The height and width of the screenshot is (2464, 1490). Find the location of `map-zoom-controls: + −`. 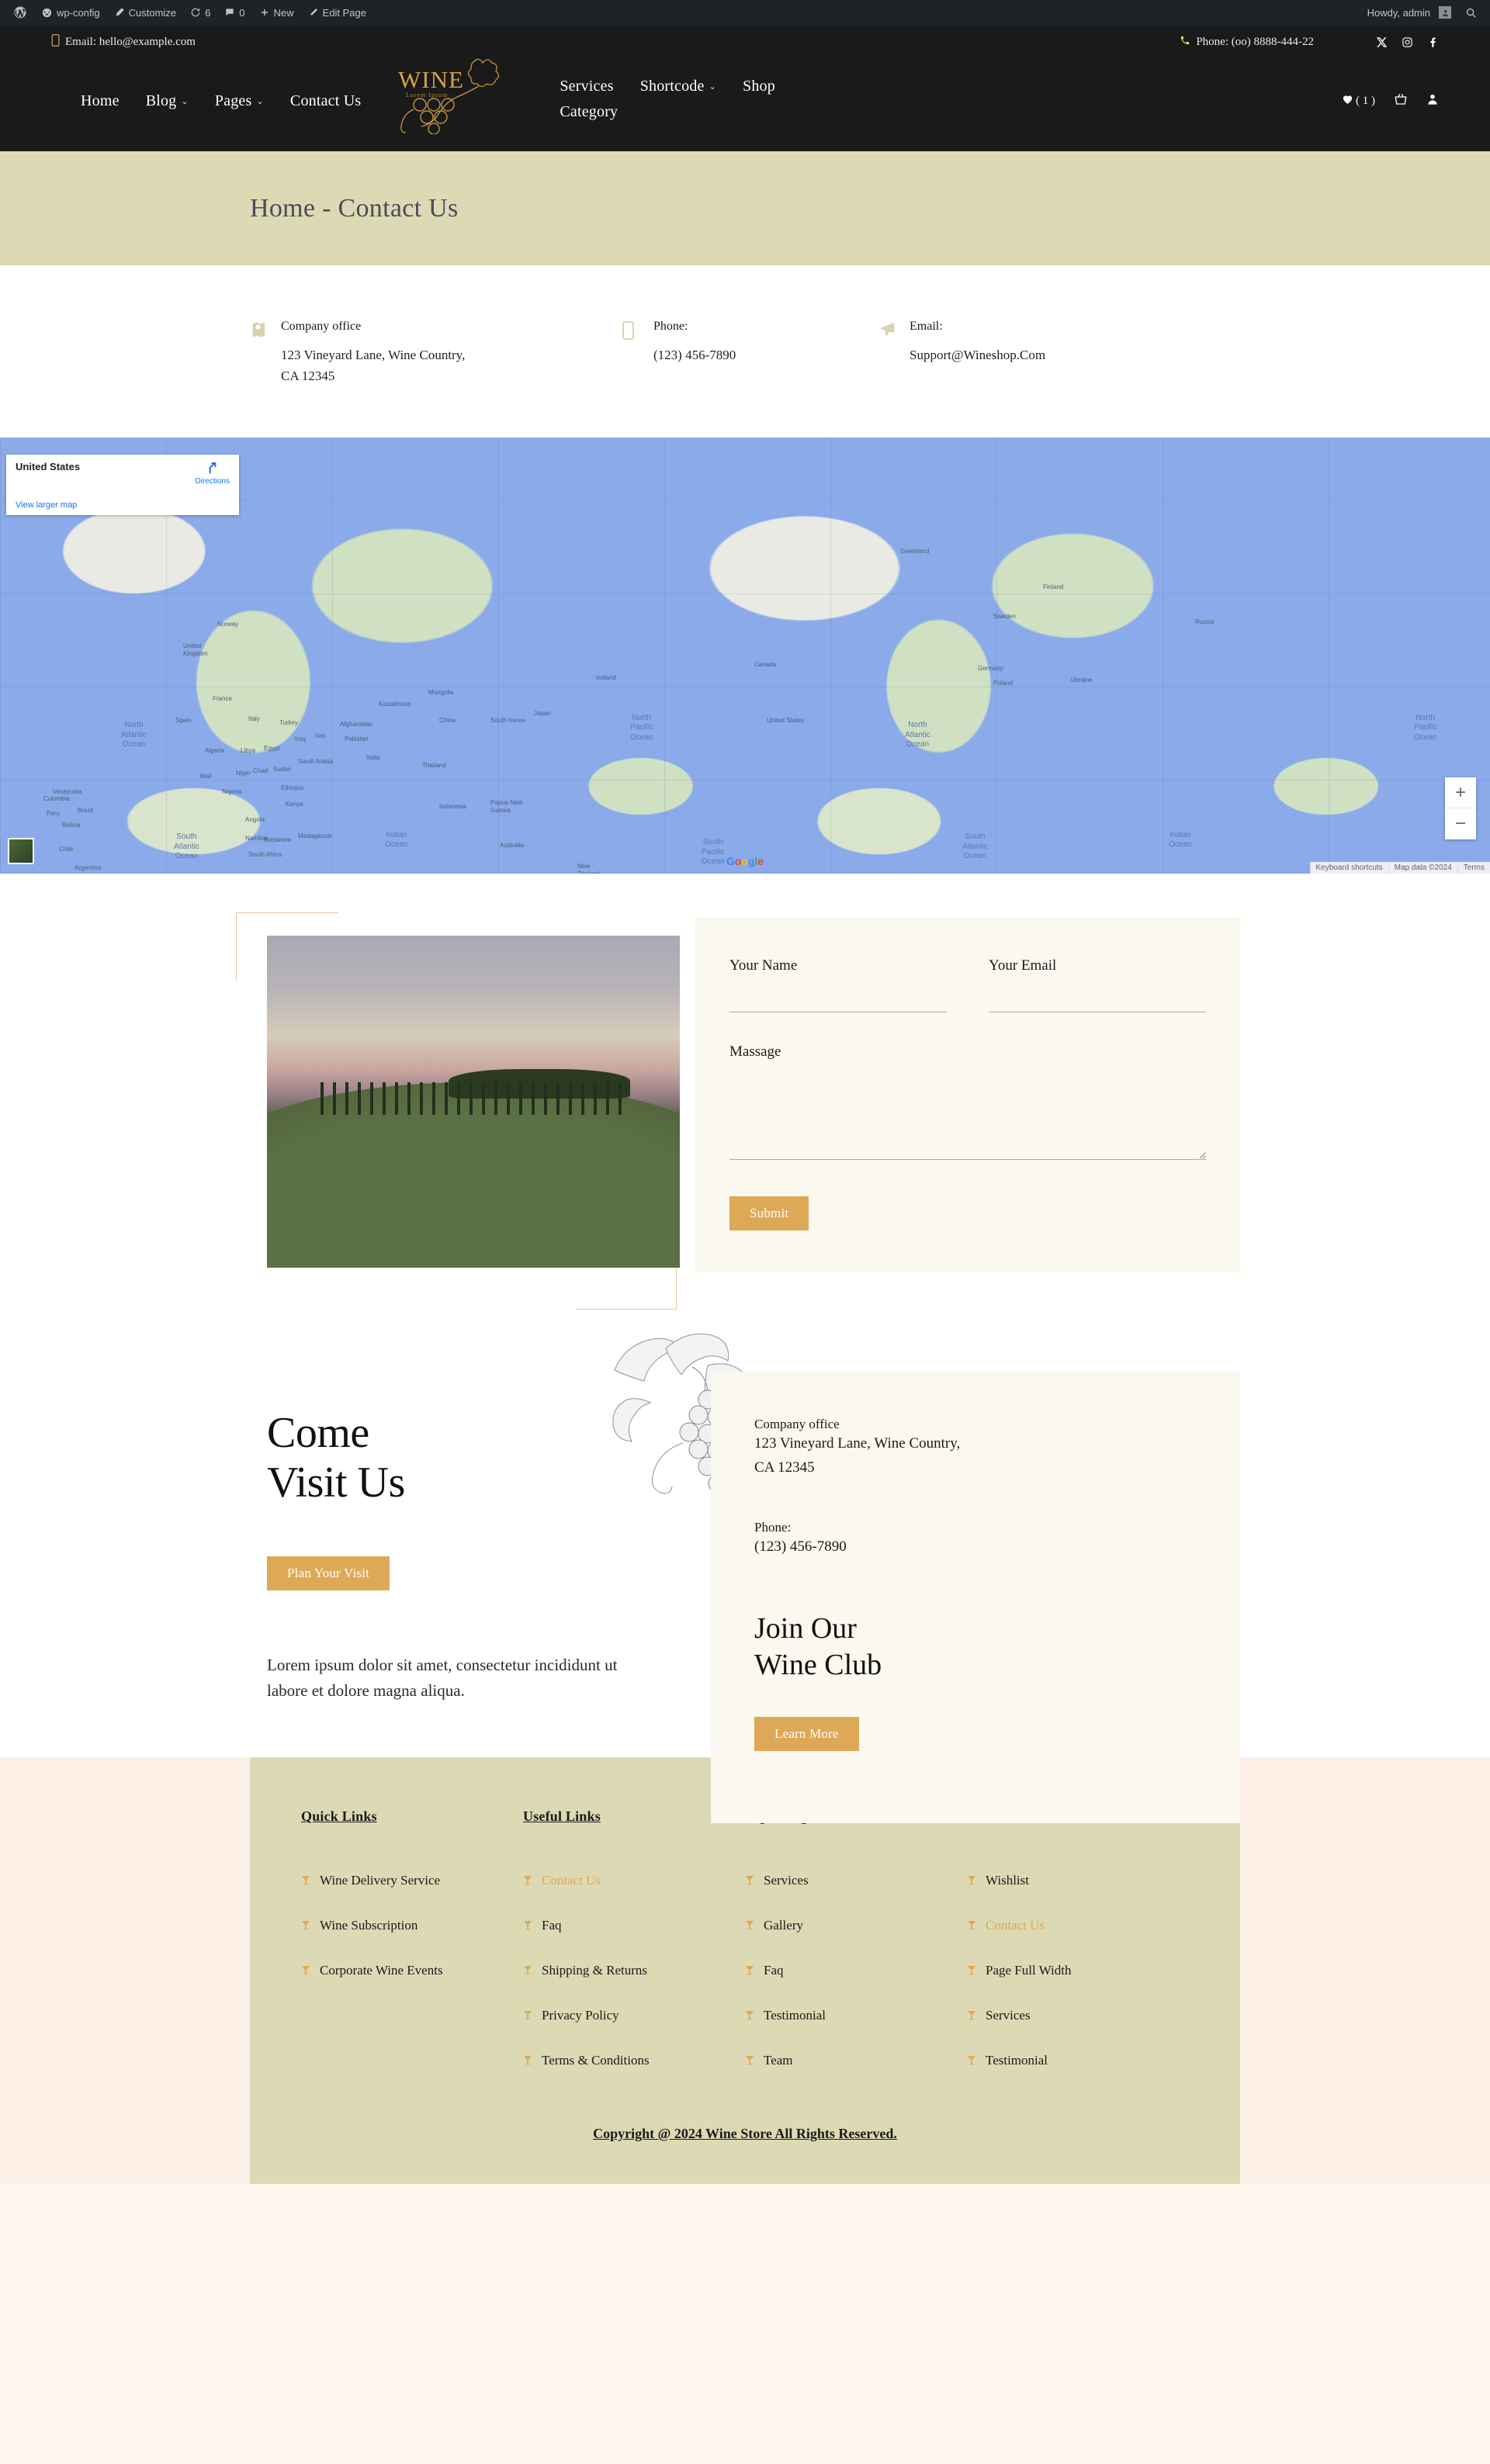

map-zoom-controls: + − is located at coordinates (1460, 808).